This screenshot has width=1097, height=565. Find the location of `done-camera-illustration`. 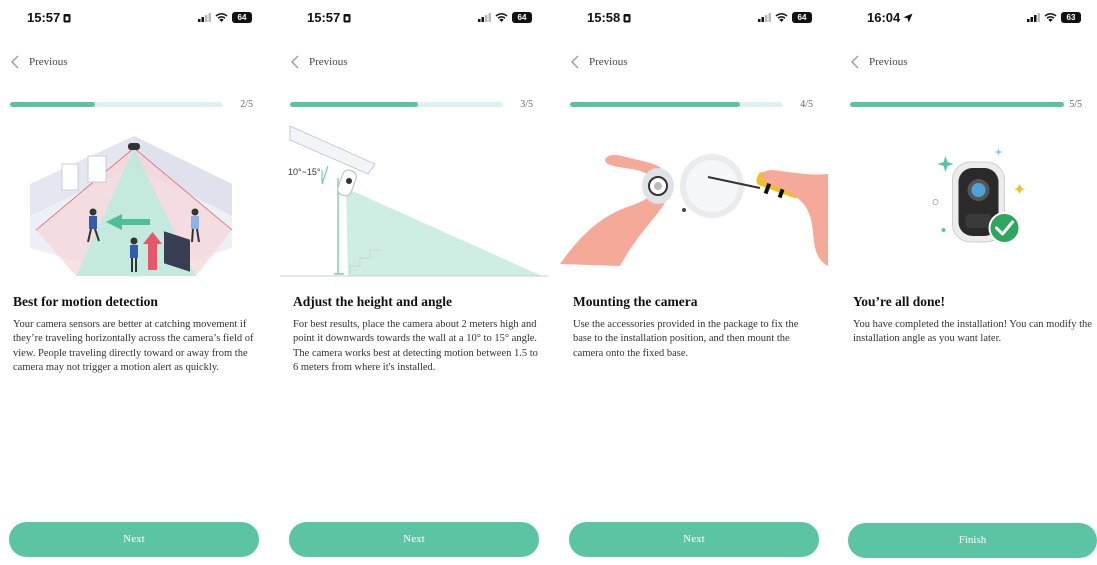

done-camera-illustration is located at coordinates (979, 196).